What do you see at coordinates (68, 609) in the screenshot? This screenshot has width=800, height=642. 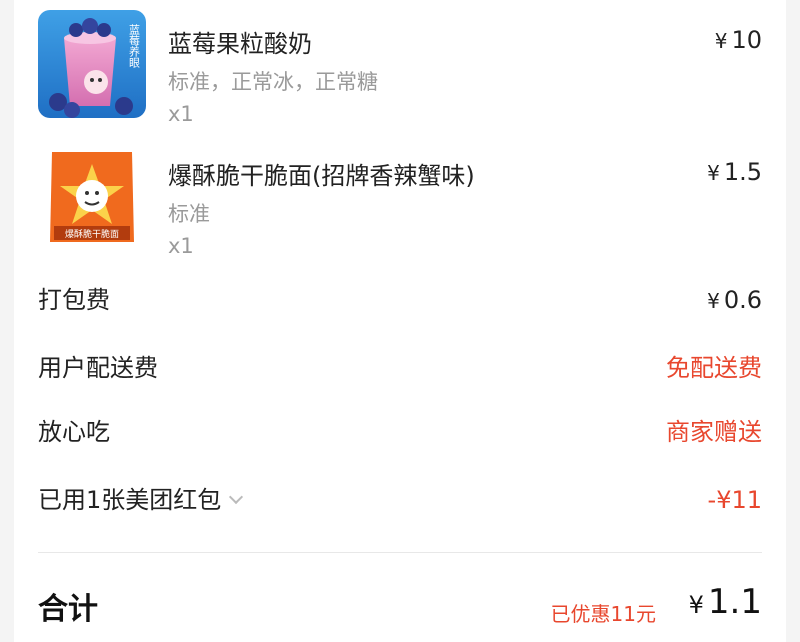 I see `total-label: 合计` at bounding box center [68, 609].